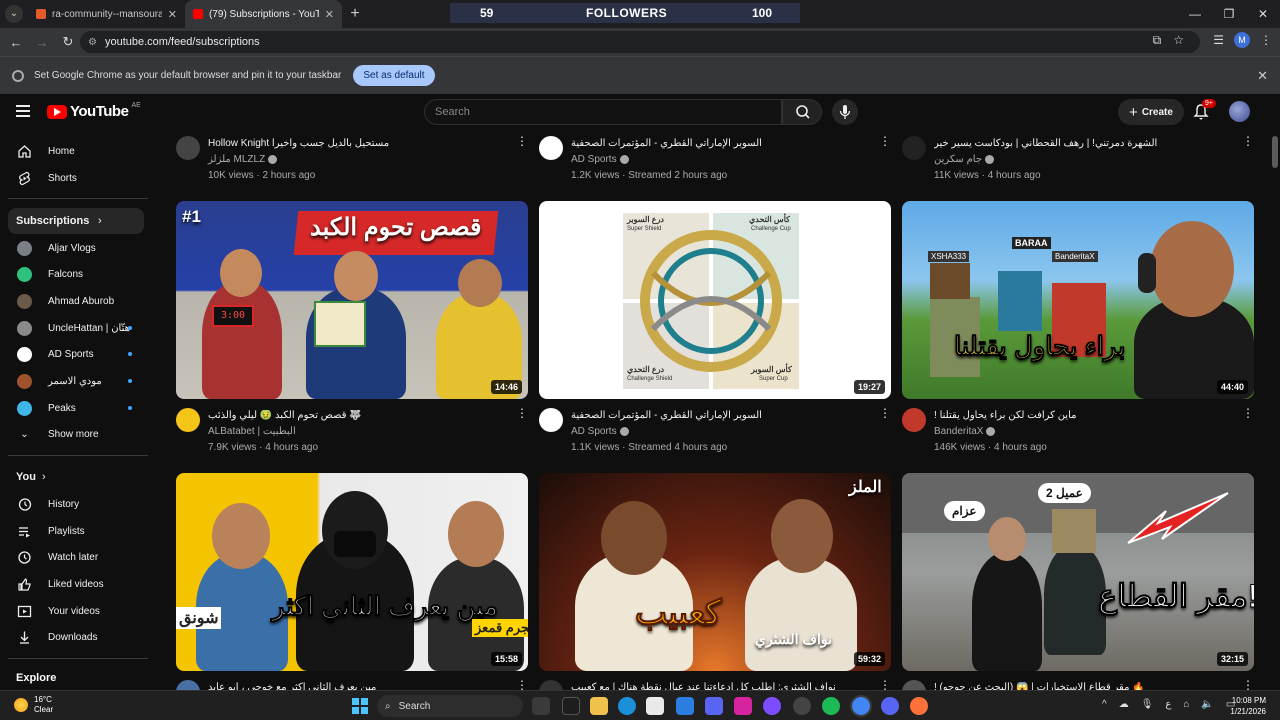 This screenshot has width=1280, height=720. Describe the element at coordinates (743, 706) in the screenshot. I see `instagram-icon` at that location.